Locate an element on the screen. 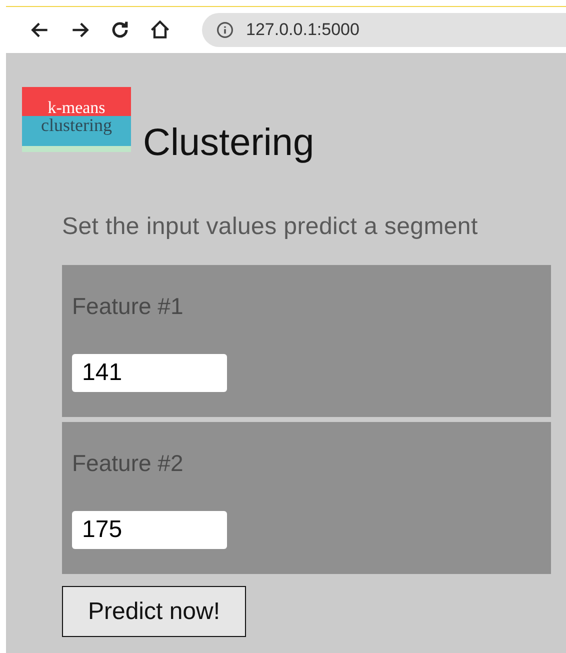 This screenshot has width=566, height=653. page-title: Clustering is located at coordinates (228, 143).